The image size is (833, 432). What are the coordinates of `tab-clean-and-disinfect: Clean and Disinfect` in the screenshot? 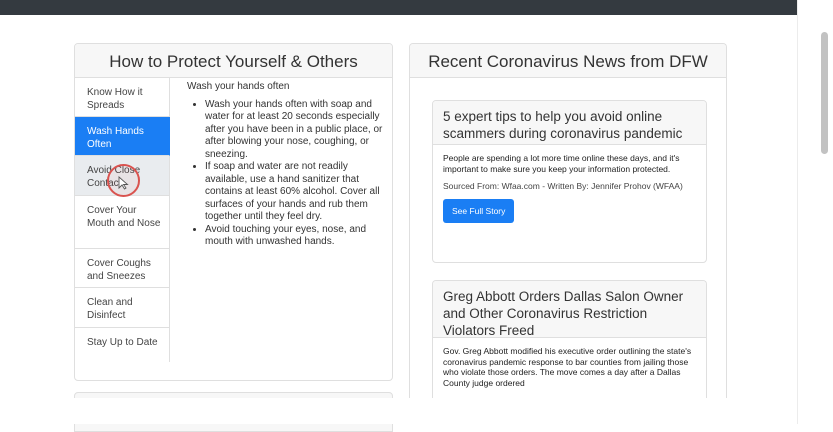 It's located at (122, 308).